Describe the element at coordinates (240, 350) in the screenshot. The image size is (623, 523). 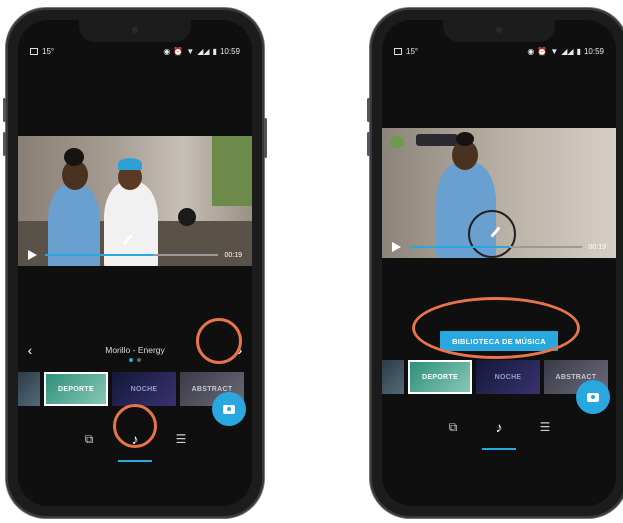
I see `chevron-right-icon: ›` at that location.